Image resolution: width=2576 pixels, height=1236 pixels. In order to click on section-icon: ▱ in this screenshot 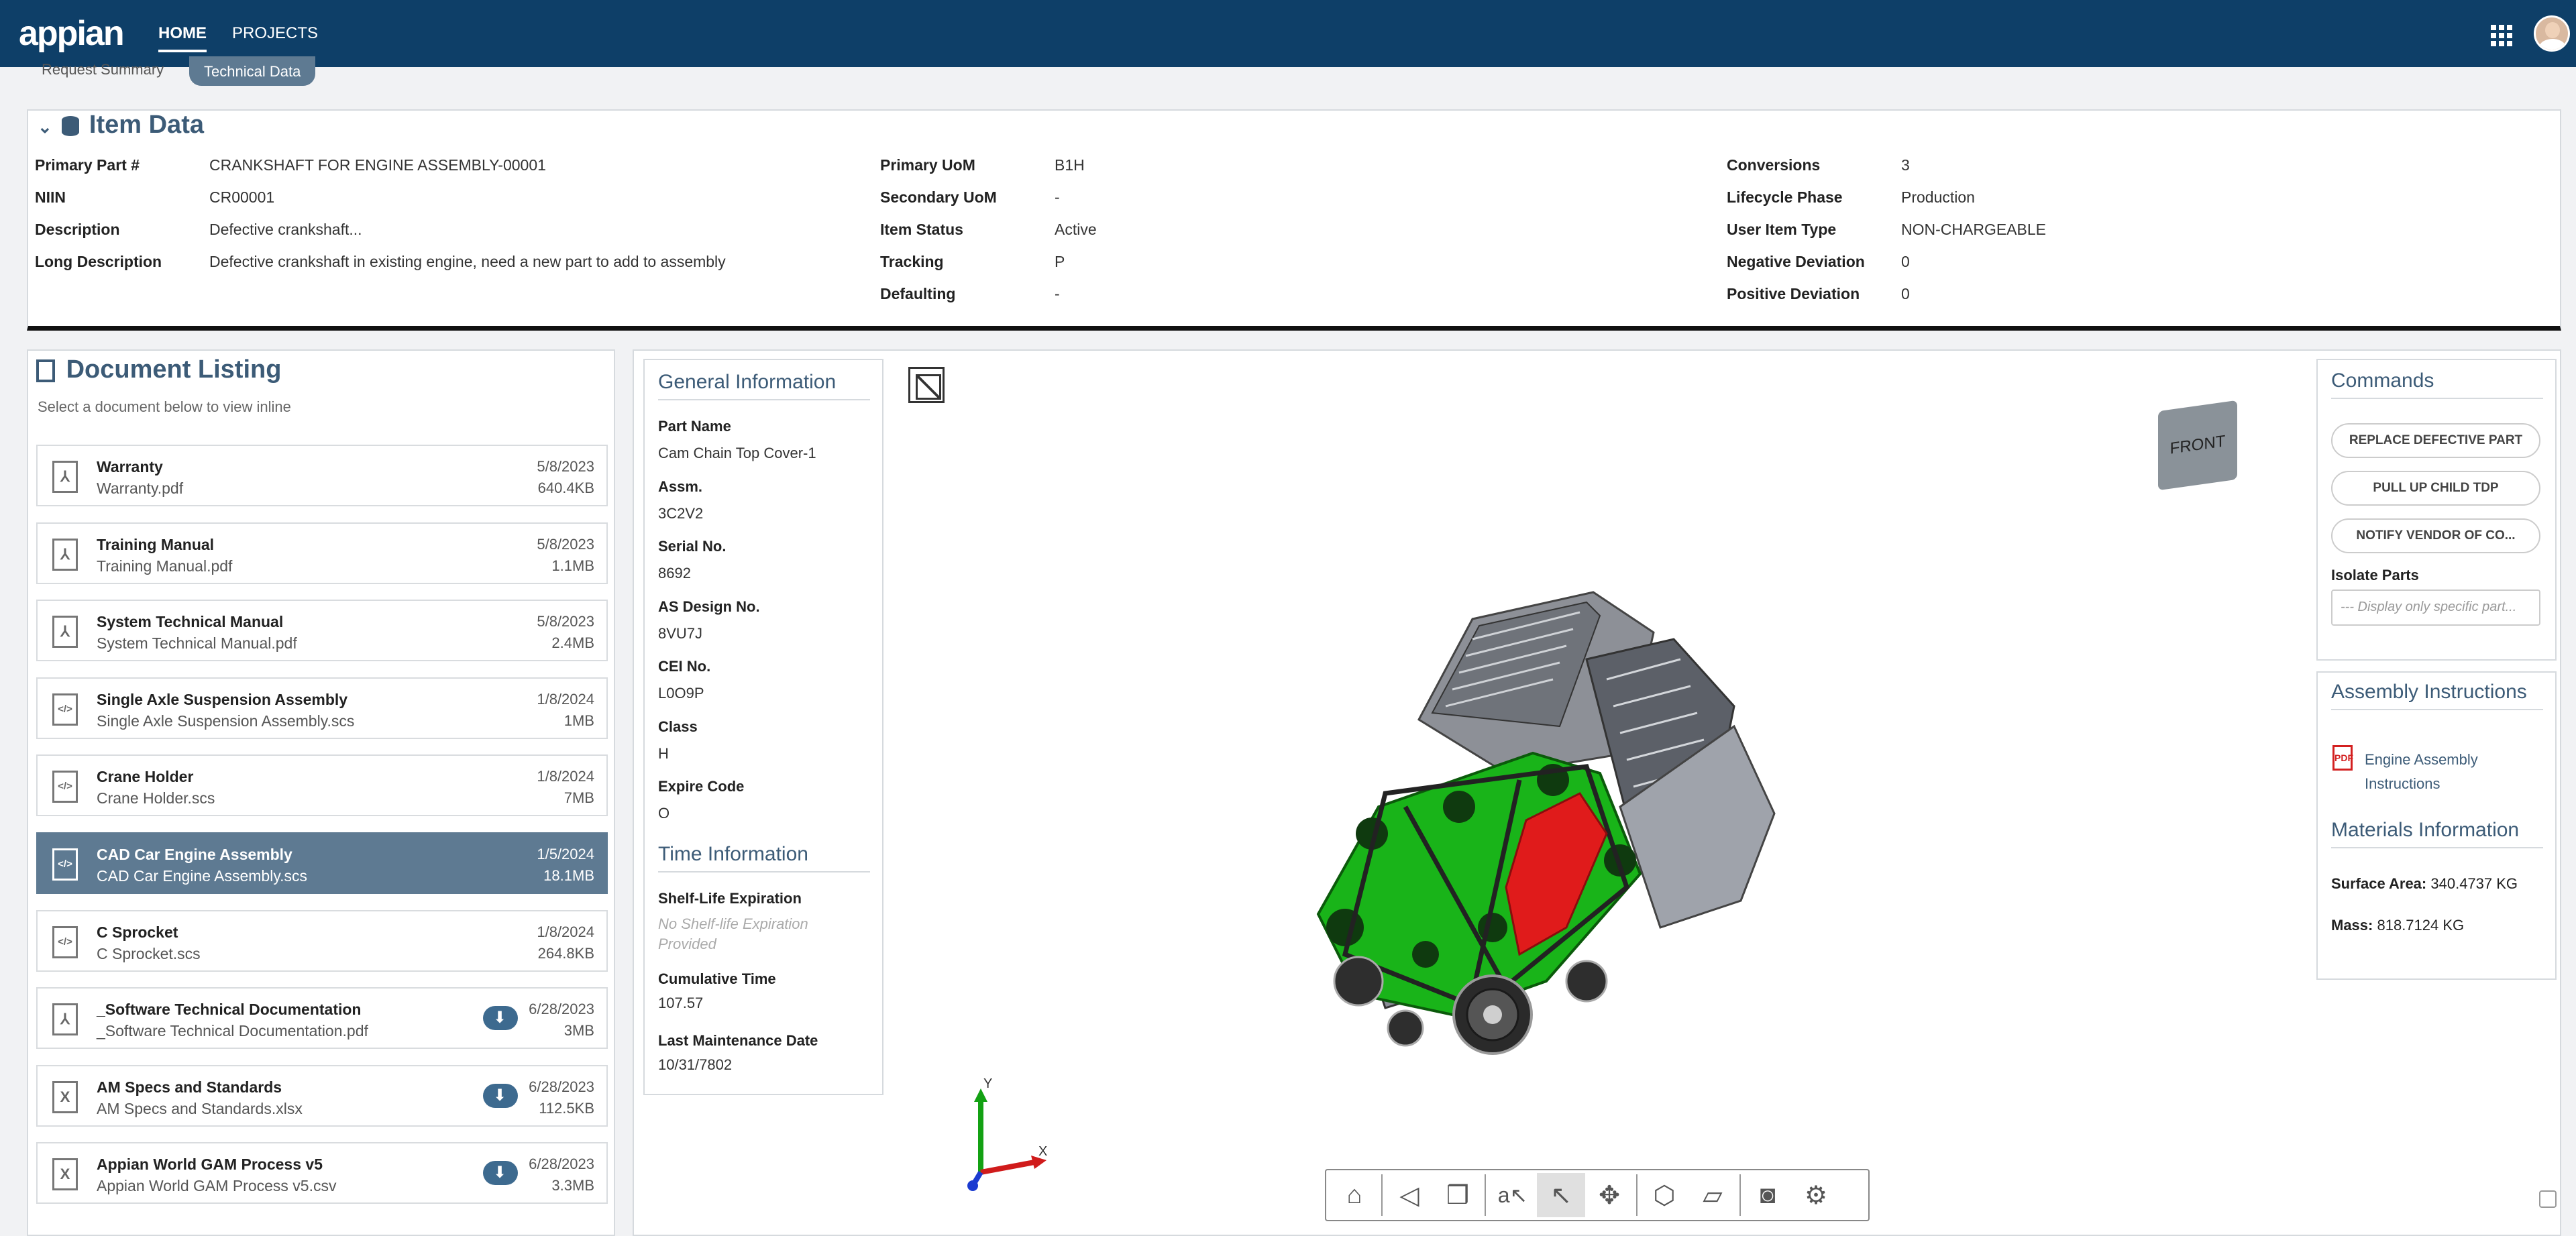, I will do `click(1712, 1195)`.